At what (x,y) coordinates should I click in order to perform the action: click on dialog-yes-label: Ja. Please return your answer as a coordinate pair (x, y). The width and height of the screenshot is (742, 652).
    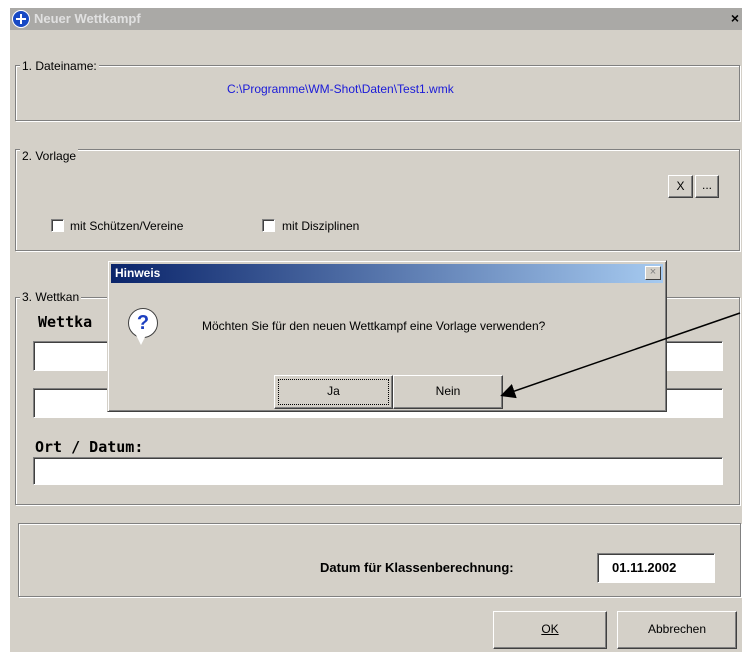
    Looking at the image, I should click on (333, 391).